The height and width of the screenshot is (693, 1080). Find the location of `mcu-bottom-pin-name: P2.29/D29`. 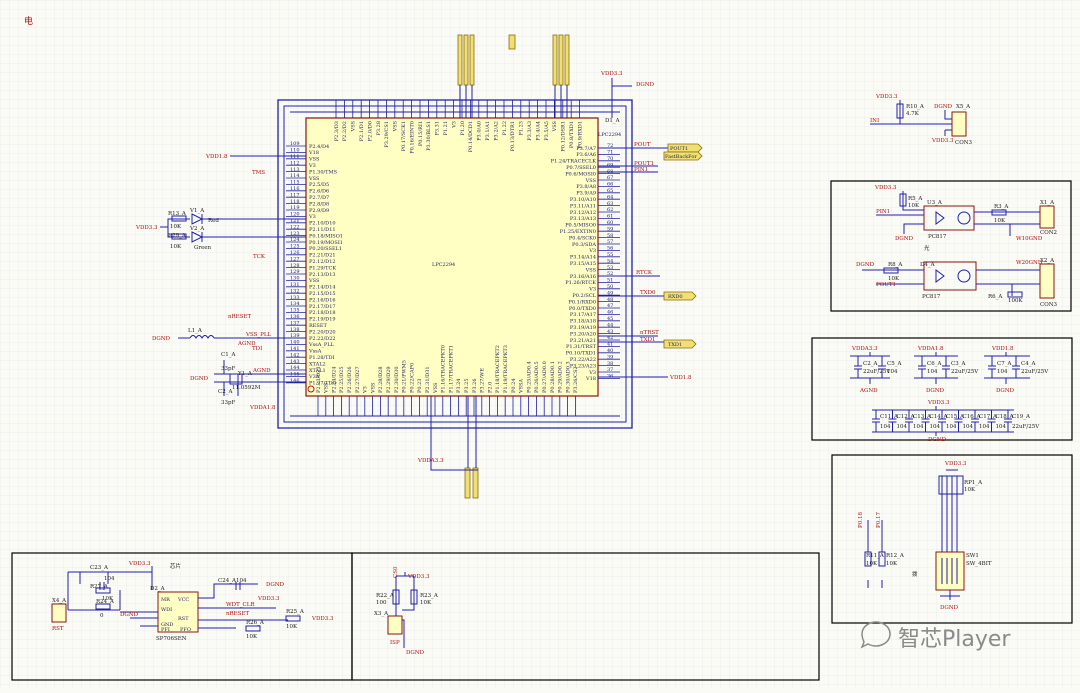

mcu-bottom-pin-name: P2.29/D29 is located at coordinates (389, 379).